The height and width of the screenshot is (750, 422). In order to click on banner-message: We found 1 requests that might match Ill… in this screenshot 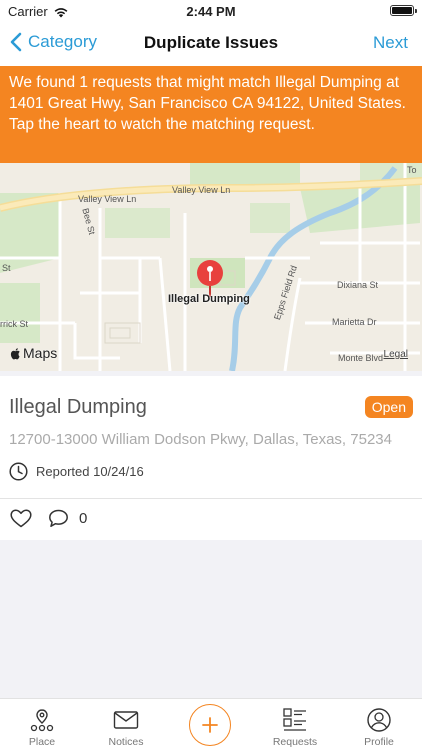, I will do `click(207, 93)`.